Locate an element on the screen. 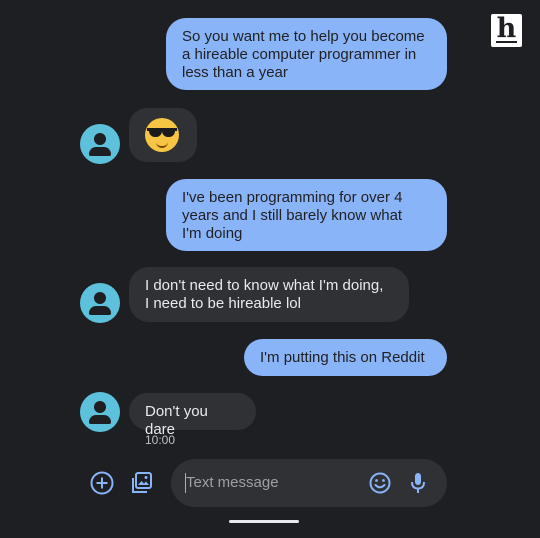 The image size is (540, 538). outgoing-message: I'm putting this on Reddit is located at coordinates (345, 357).